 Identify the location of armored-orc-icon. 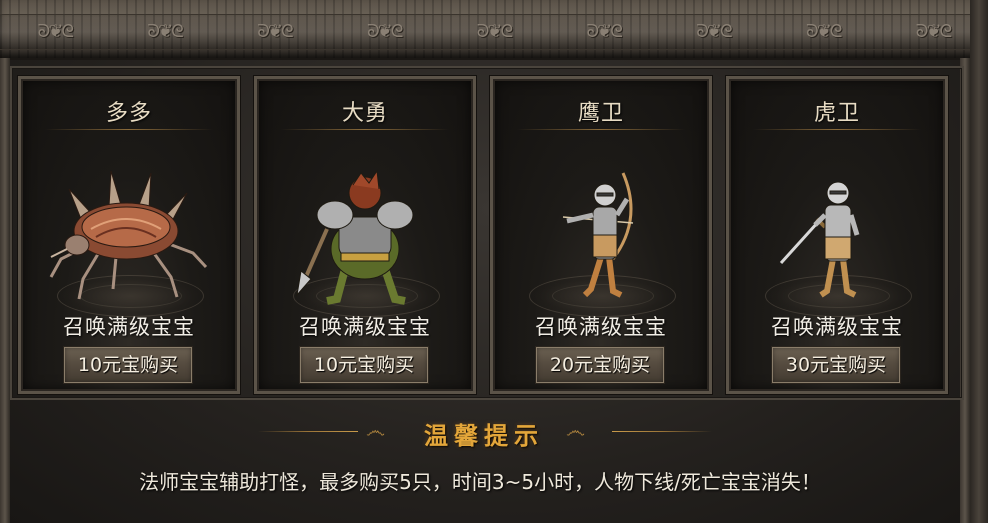
(355, 237).